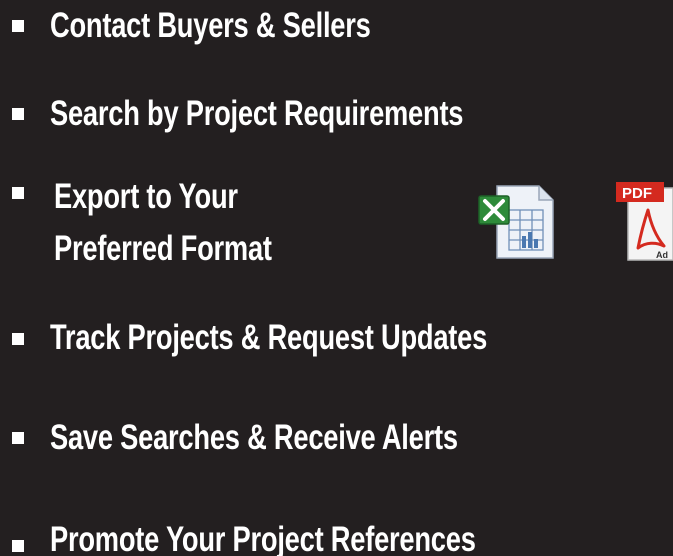 This screenshot has width=673, height=556. Describe the element at coordinates (257, 113) in the screenshot. I see `feature-search-requirements: Search by Project Requirements` at that location.